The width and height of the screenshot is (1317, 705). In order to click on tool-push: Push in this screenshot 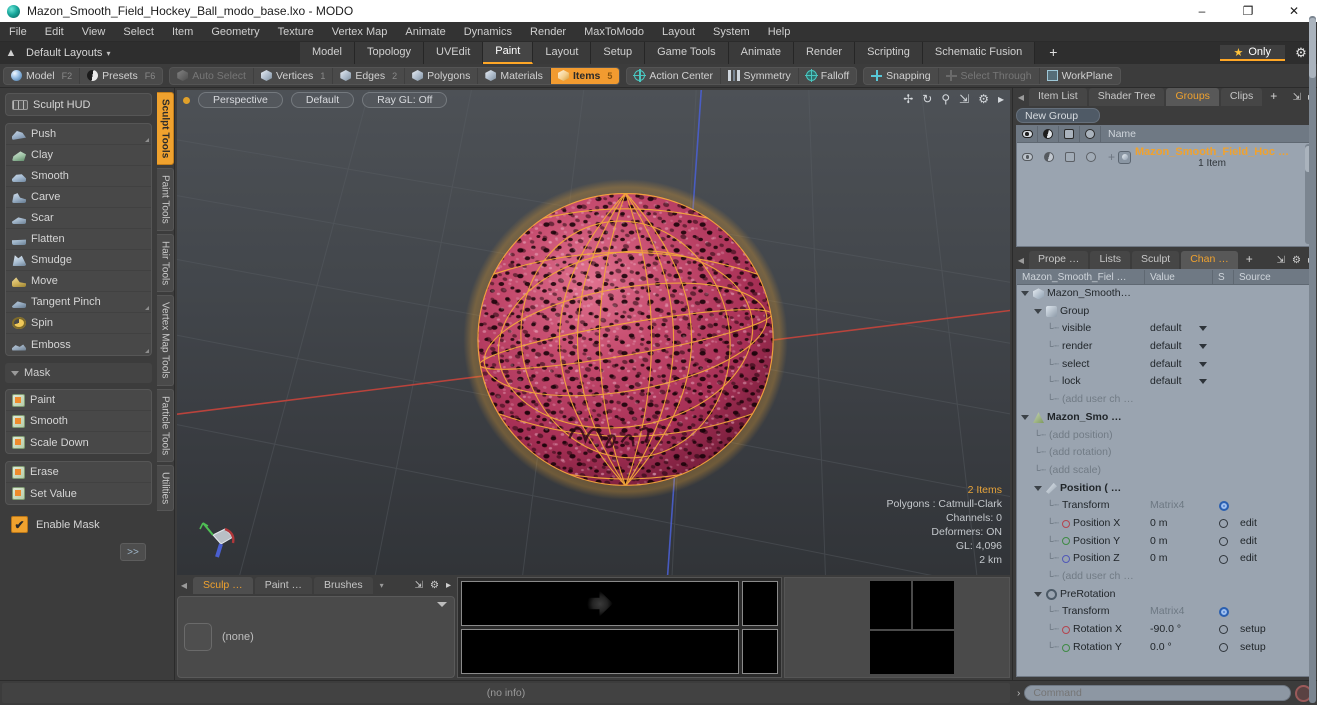, I will do `click(78, 134)`.